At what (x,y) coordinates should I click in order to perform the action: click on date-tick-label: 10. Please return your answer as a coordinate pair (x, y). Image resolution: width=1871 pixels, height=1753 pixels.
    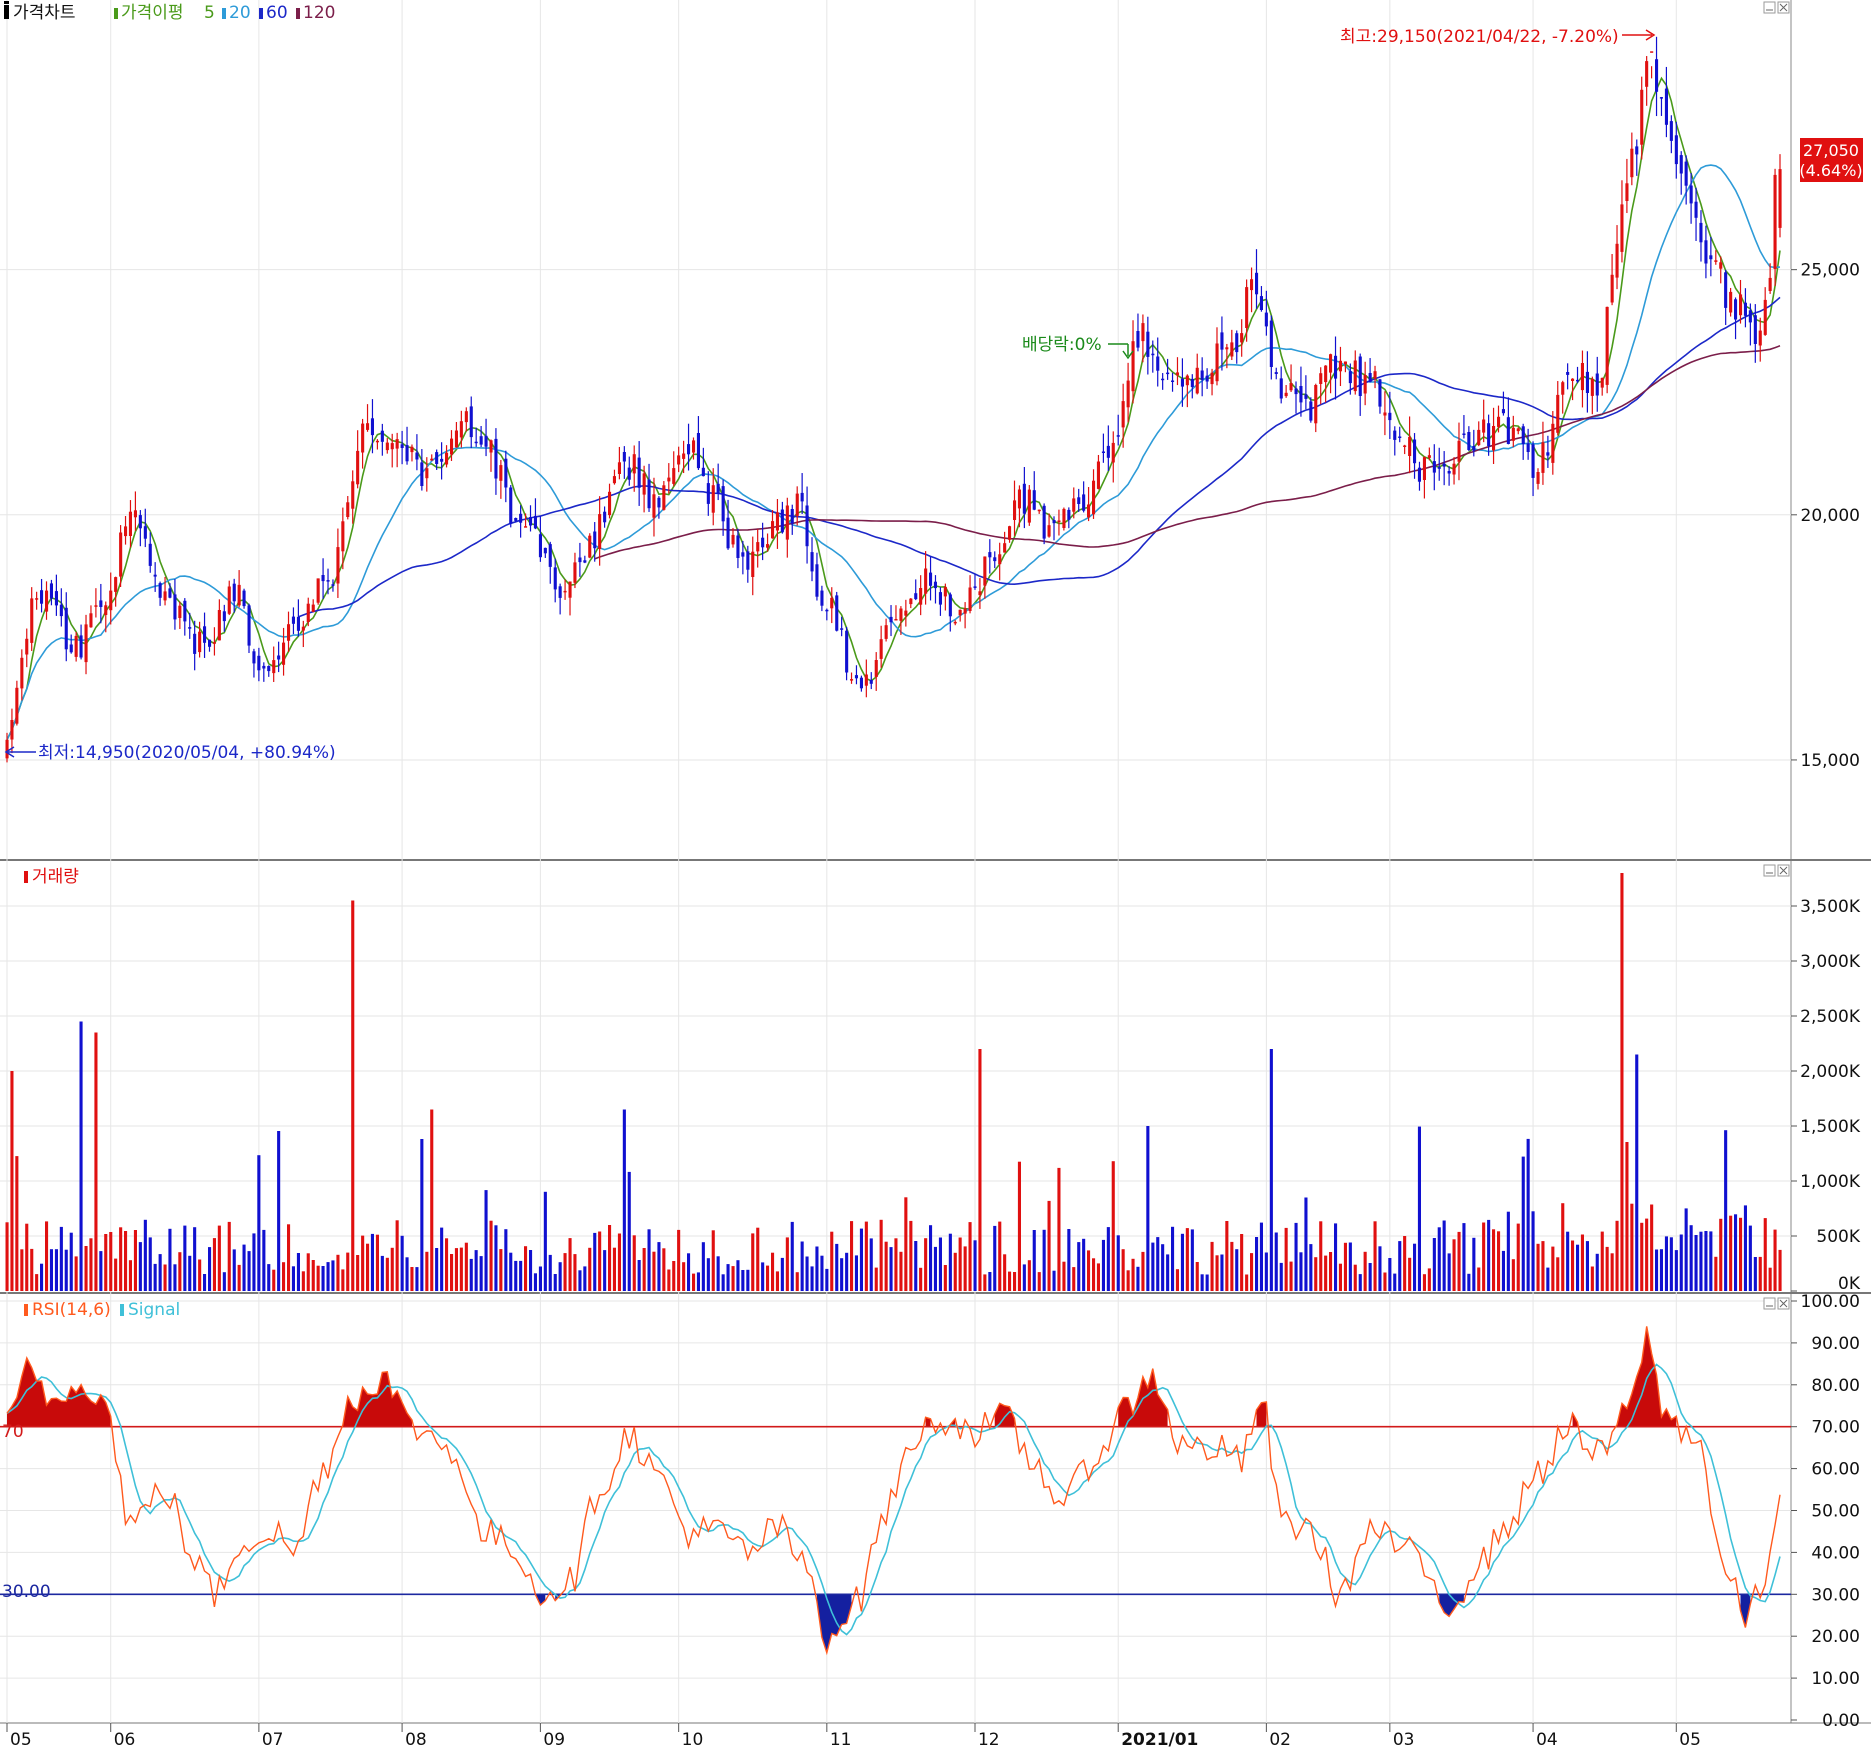
    Looking at the image, I should click on (693, 1739).